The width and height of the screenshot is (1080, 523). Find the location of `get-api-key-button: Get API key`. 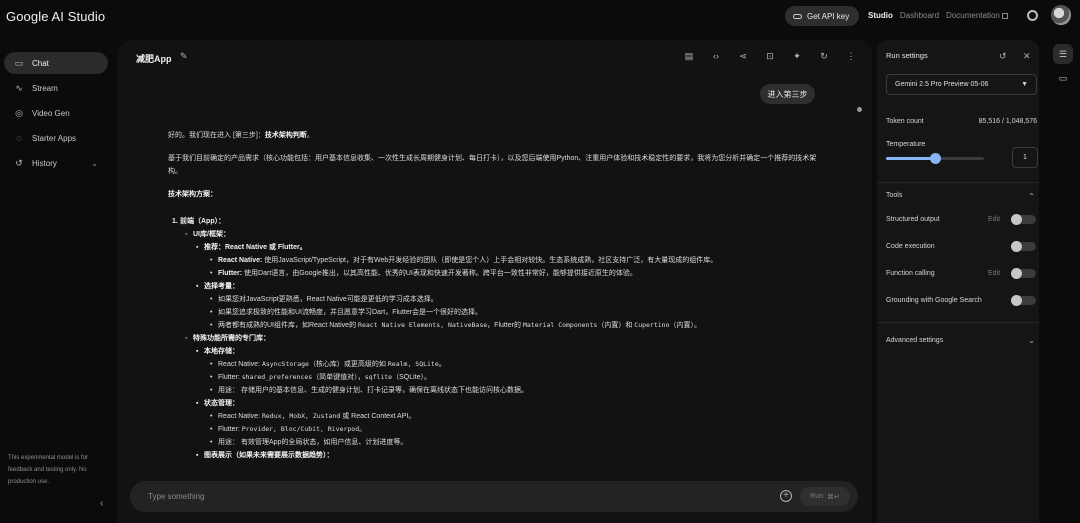

get-api-key-button: Get API key is located at coordinates (822, 16).